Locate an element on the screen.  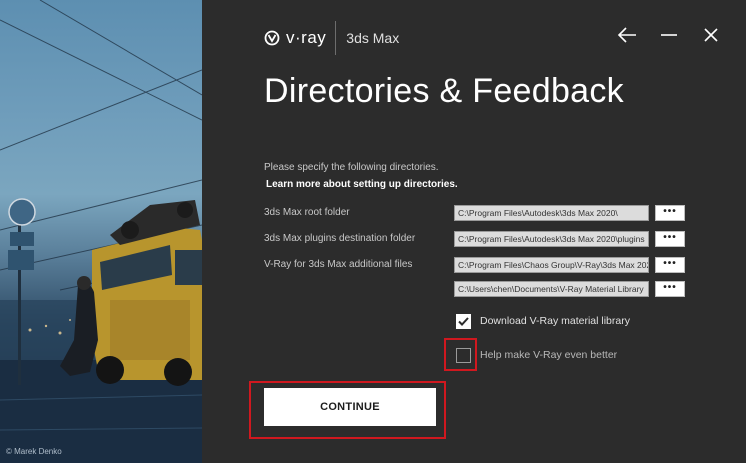
arrow-left-icon is located at coordinates (626, 35).